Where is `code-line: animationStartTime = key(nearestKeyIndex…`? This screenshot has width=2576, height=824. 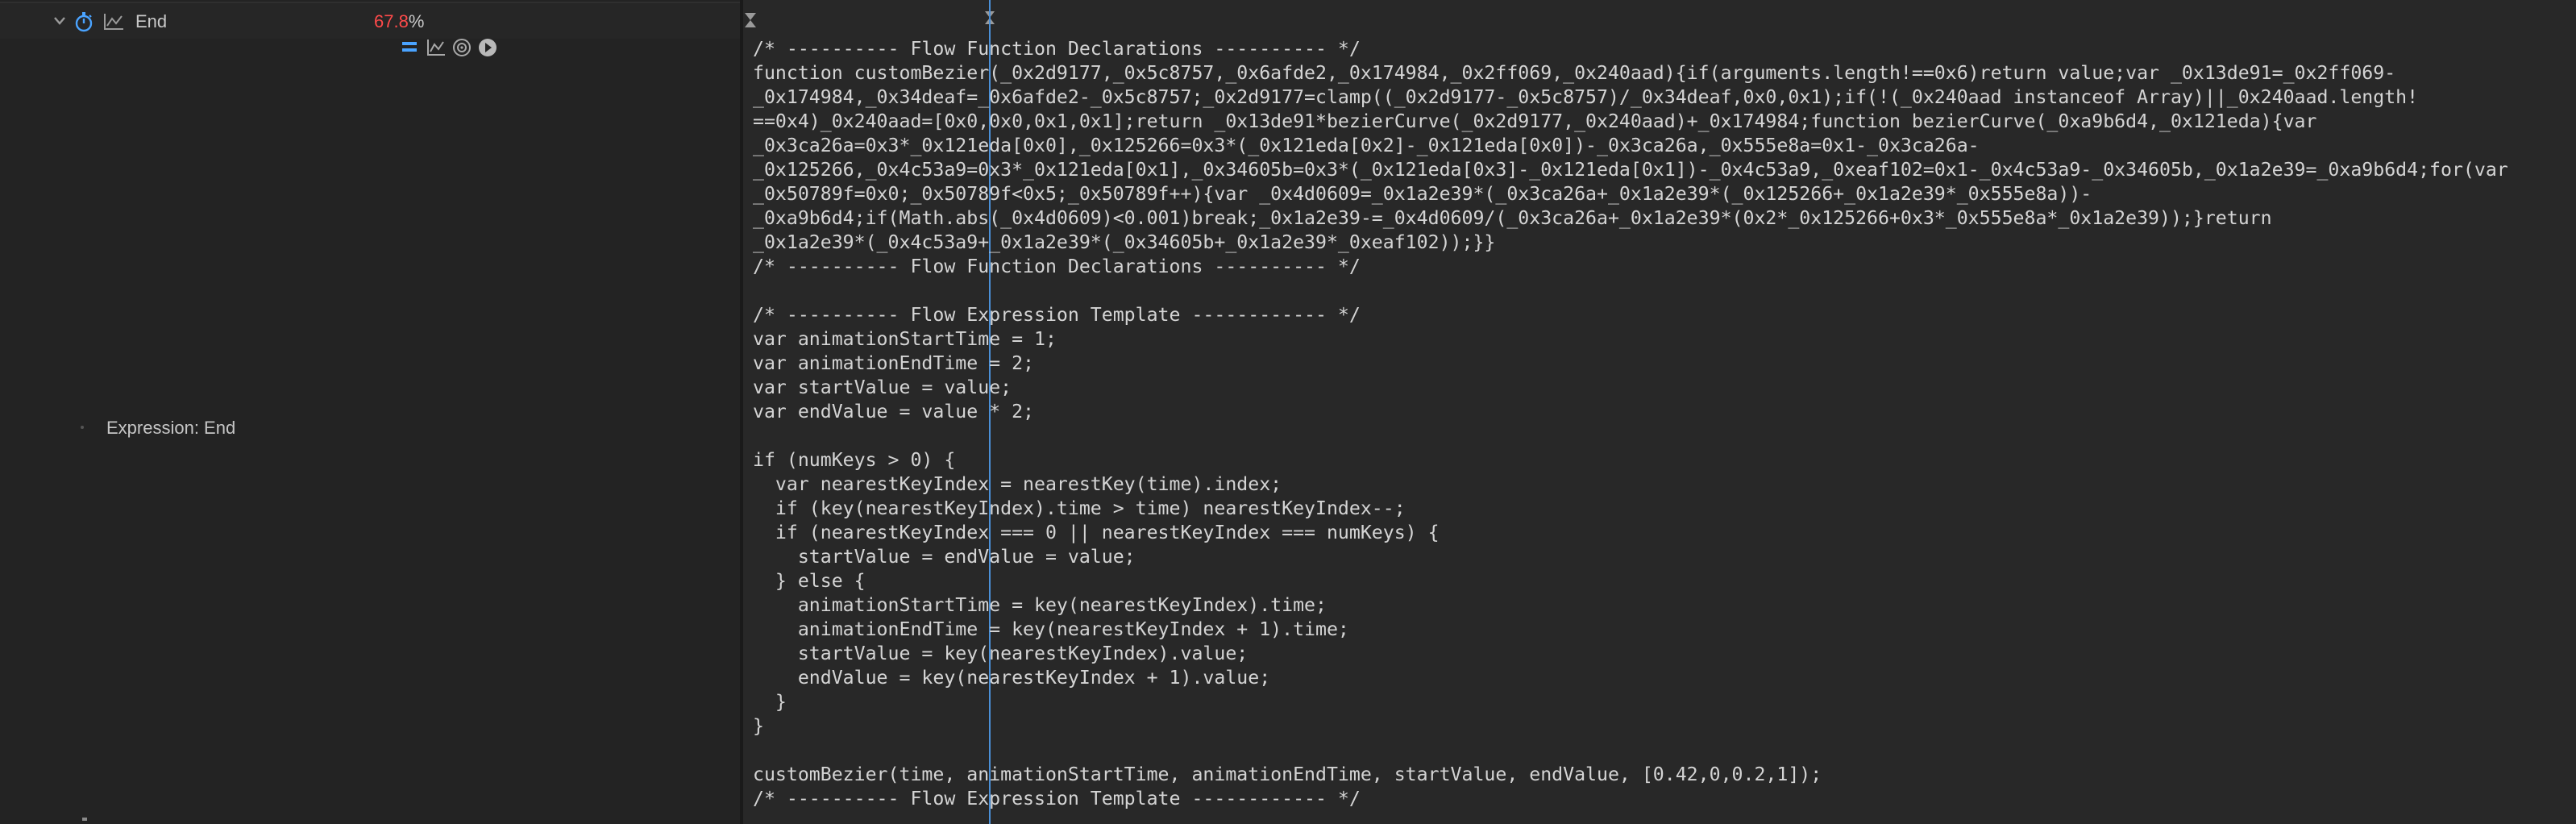
code-line: animationStartTime = key(nearestKeyIndex… is located at coordinates (1630, 605).